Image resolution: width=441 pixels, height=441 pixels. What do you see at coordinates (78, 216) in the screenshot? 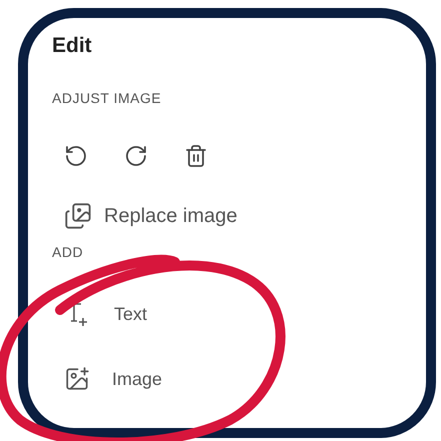
I see `images-icon` at bounding box center [78, 216].